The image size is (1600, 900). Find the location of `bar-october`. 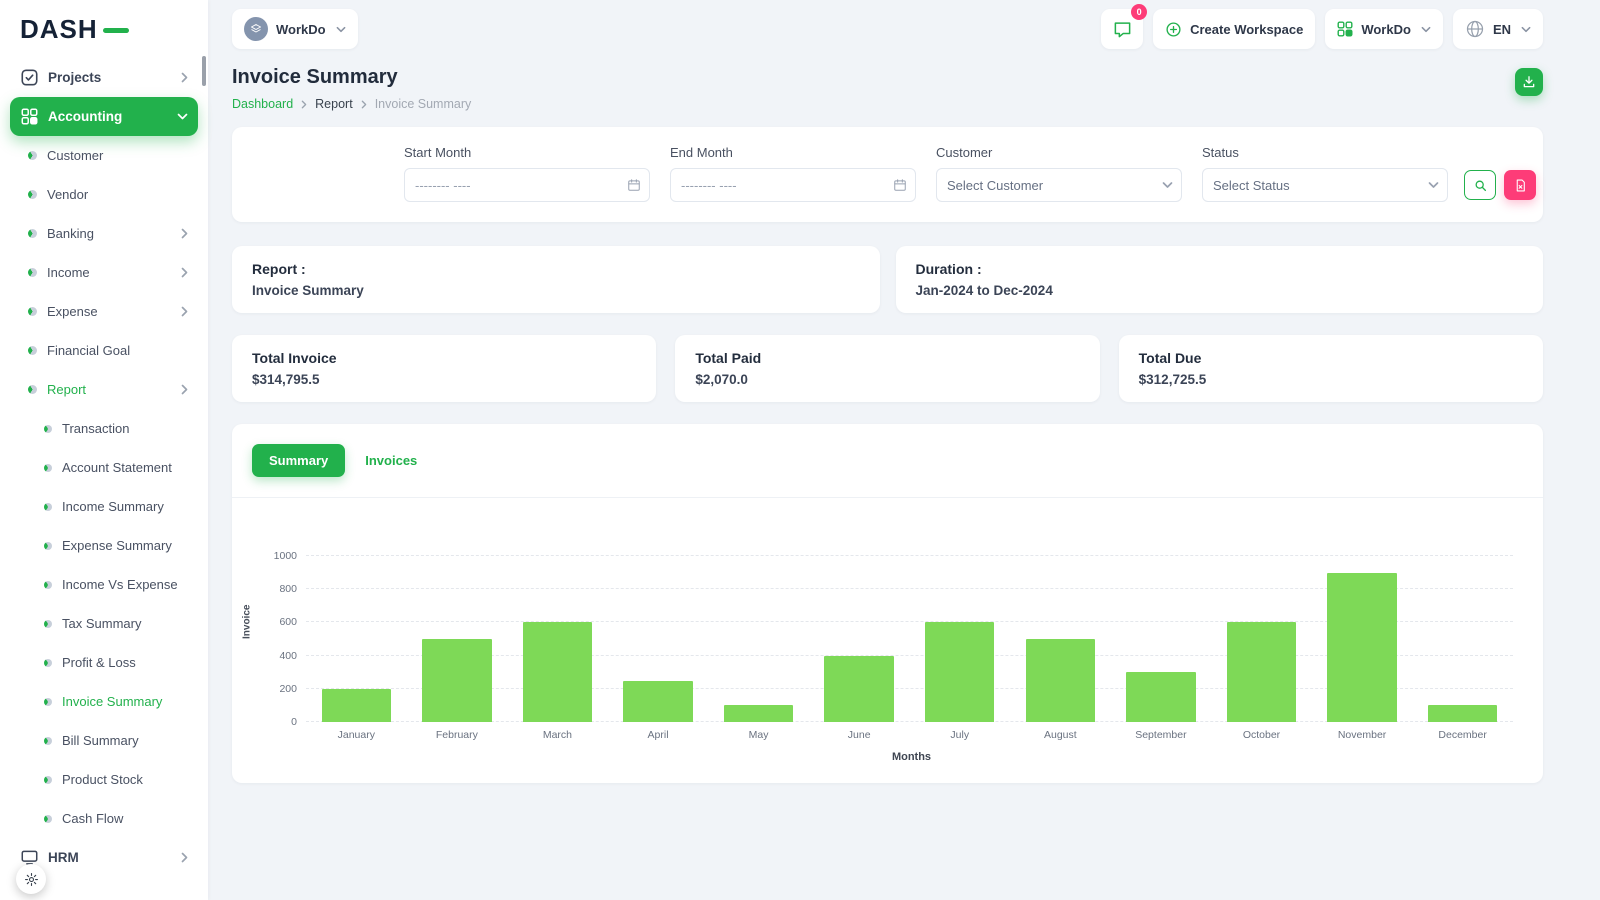

bar-october is located at coordinates (1261, 672).